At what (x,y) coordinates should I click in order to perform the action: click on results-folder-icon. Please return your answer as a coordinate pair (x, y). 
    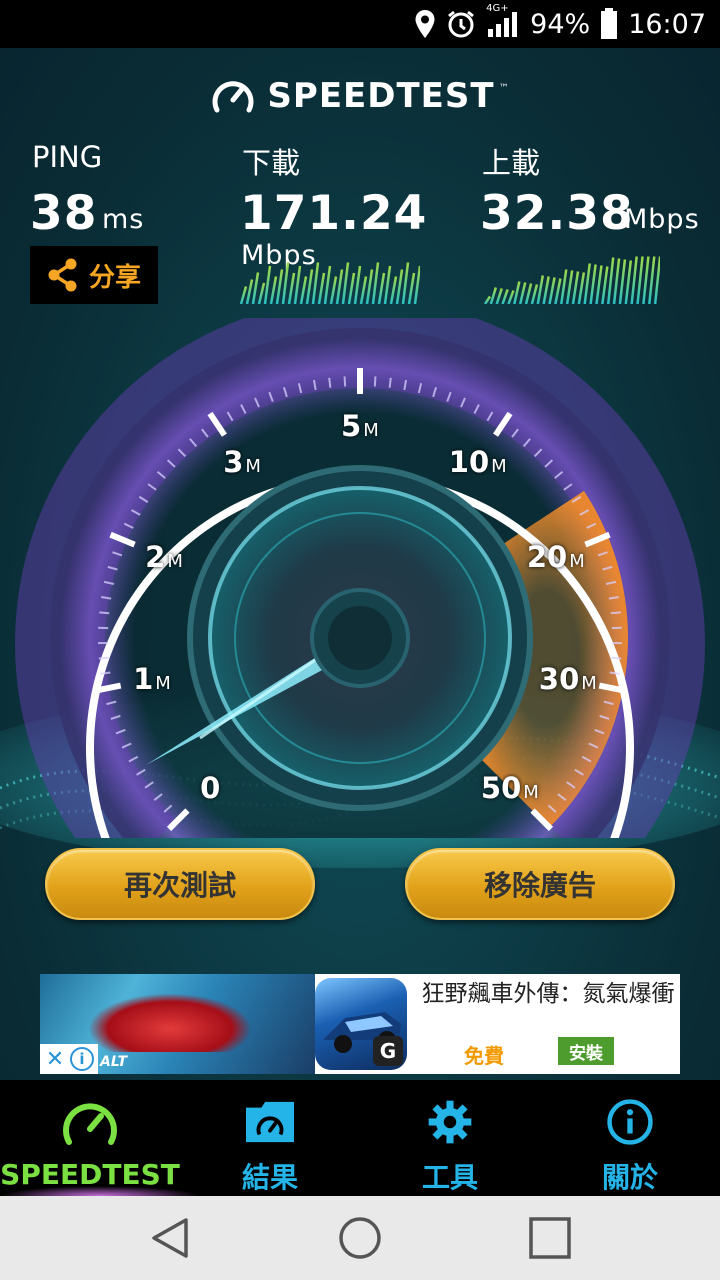
    Looking at the image, I should click on (270, 1122).